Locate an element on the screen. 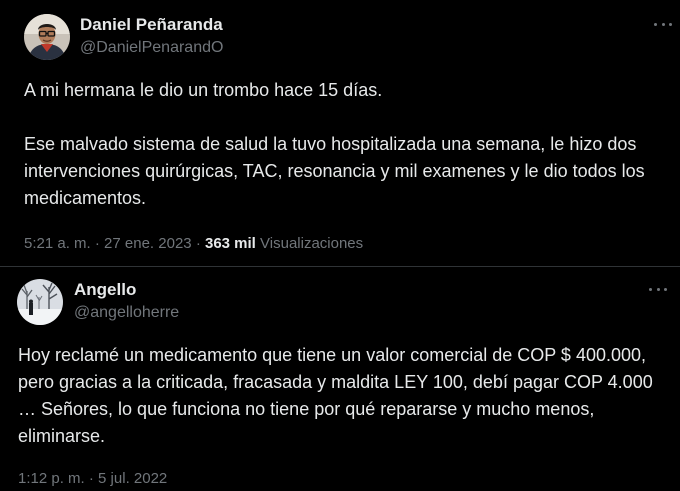 Image resolution: width=680 pixels, height=491 pixels. tweet-date: 27 ene. 2023 is located at coordinates (148, 243).